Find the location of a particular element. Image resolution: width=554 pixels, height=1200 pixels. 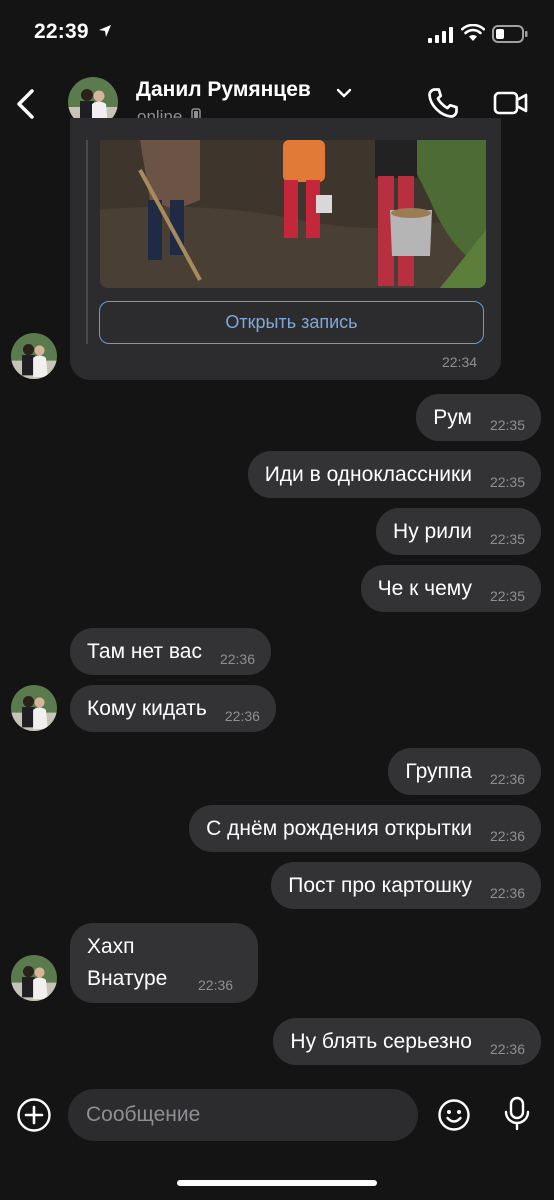

post-quote-bar is located at coordinates (87, 242).